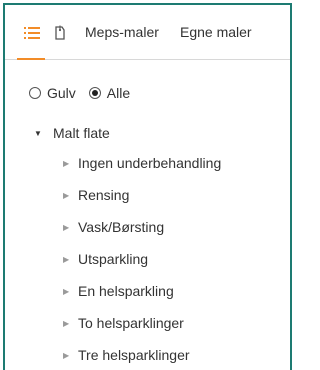 This screenshot has width=320, height=370. What do you see at coordinates (35, 93) in the screenshot?
I see `radio-gulv-circle` at bounding box center [35, 93].